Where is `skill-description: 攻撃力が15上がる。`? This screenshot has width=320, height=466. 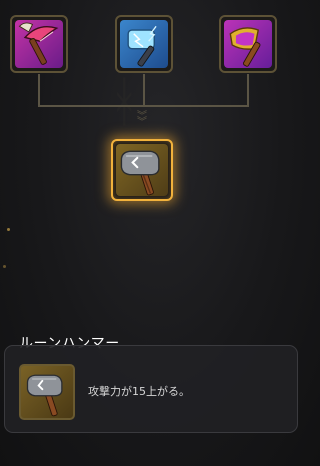 skill-description: 攻撃力が15上がる。 is located at coordinates (139, 391).